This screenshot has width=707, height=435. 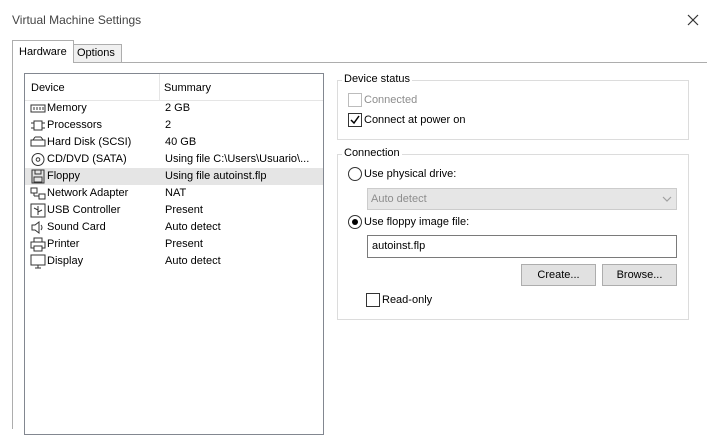 I want to click on hard-disk-icon, so click(x=38, y=141).